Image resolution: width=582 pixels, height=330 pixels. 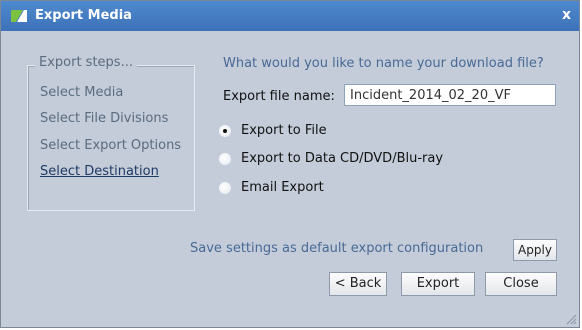 What do you see at coordinates (83, 15) in the screenshot?
I see `window-title: Export Media` at bounding box center [83, 15].